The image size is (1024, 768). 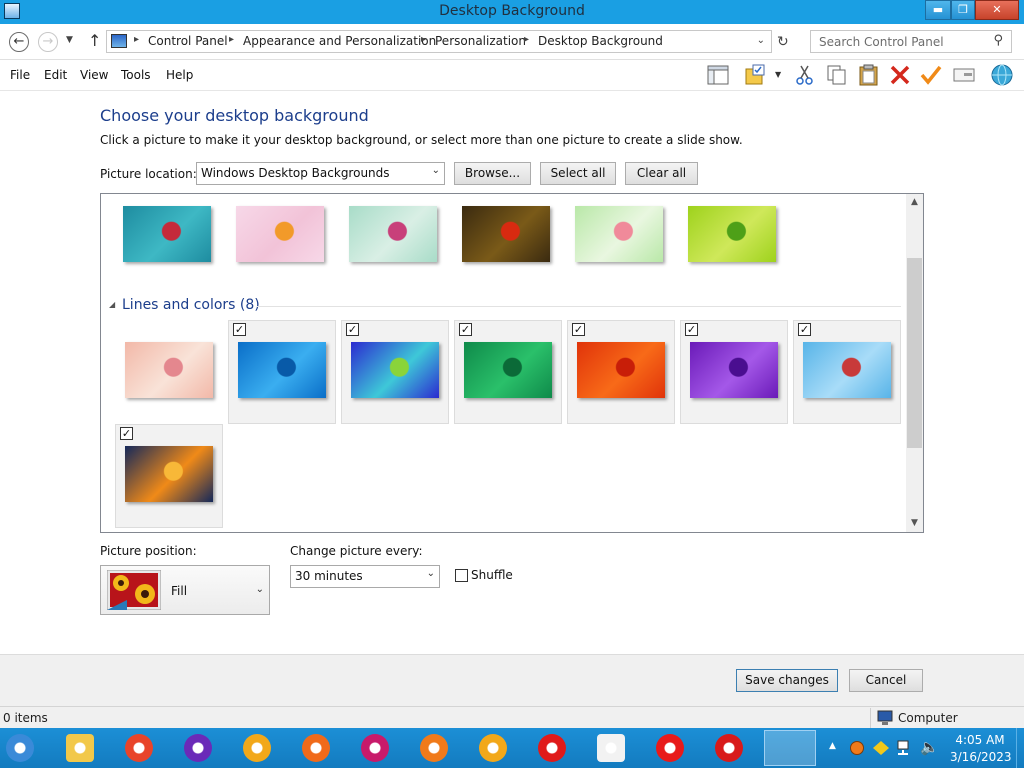 I want to click on wallpaper-thumbnail-lines-blue, so click(x=282, y=370).